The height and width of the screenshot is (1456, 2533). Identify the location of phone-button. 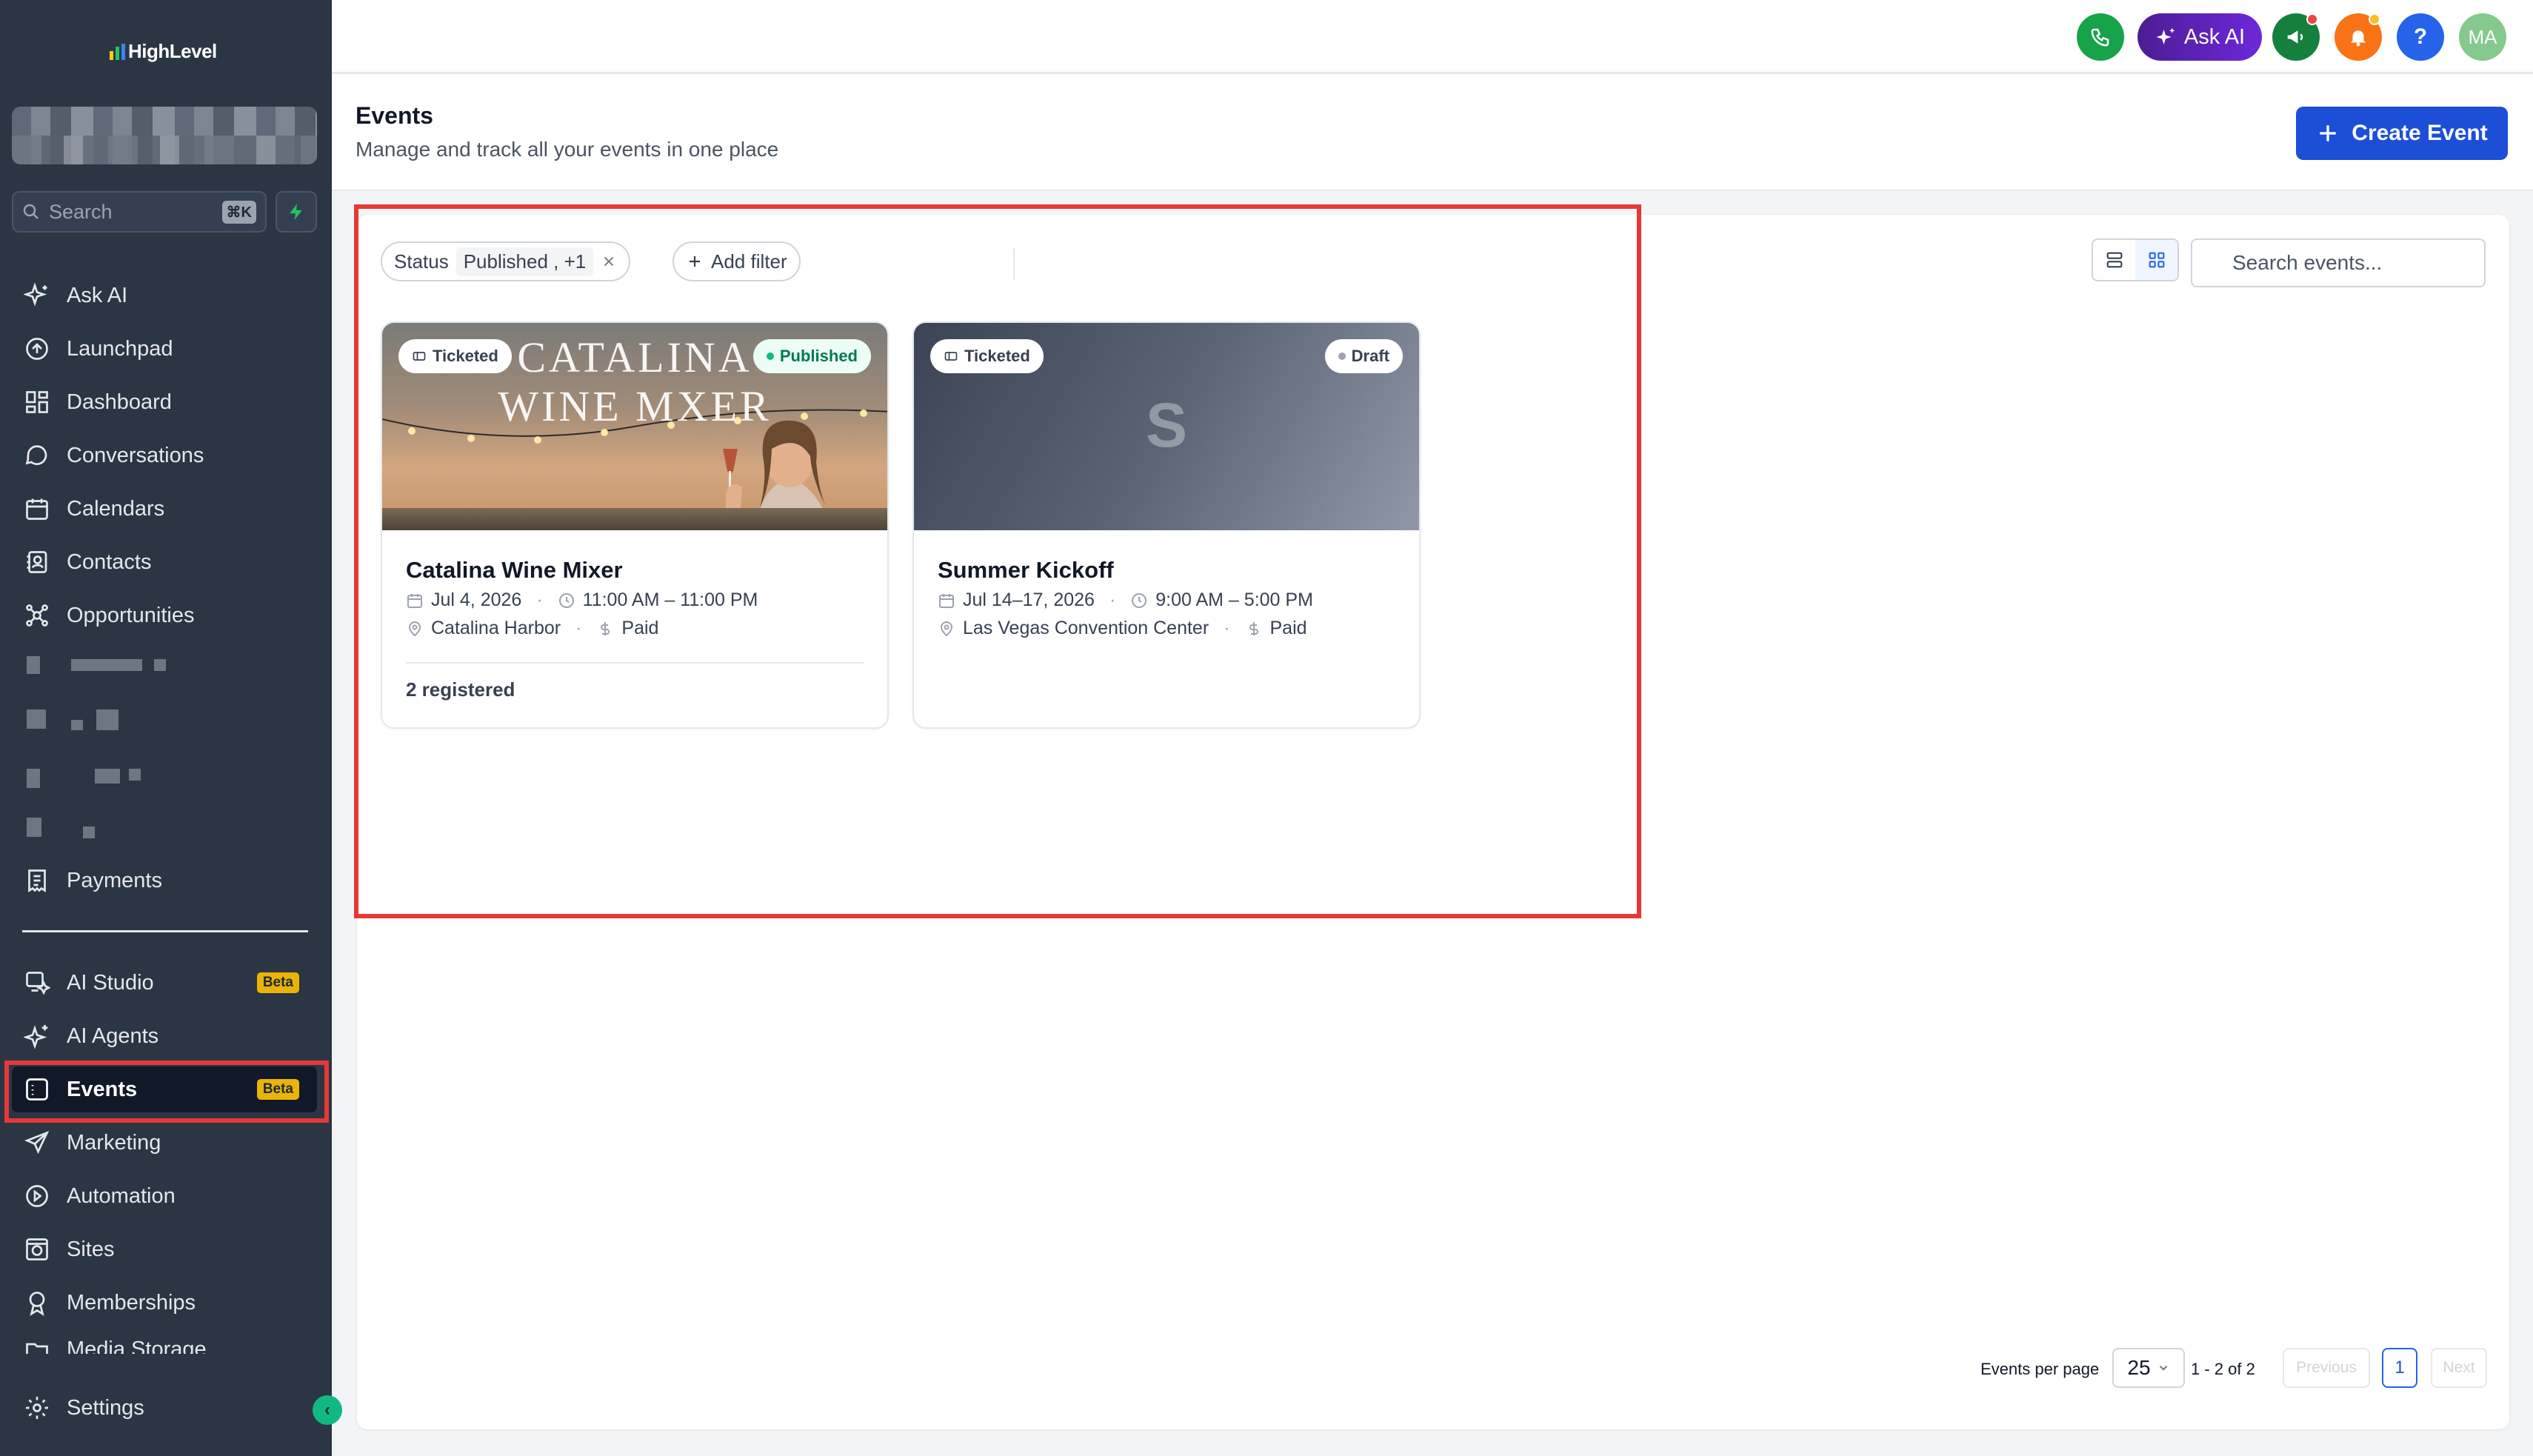
(2100, 37).